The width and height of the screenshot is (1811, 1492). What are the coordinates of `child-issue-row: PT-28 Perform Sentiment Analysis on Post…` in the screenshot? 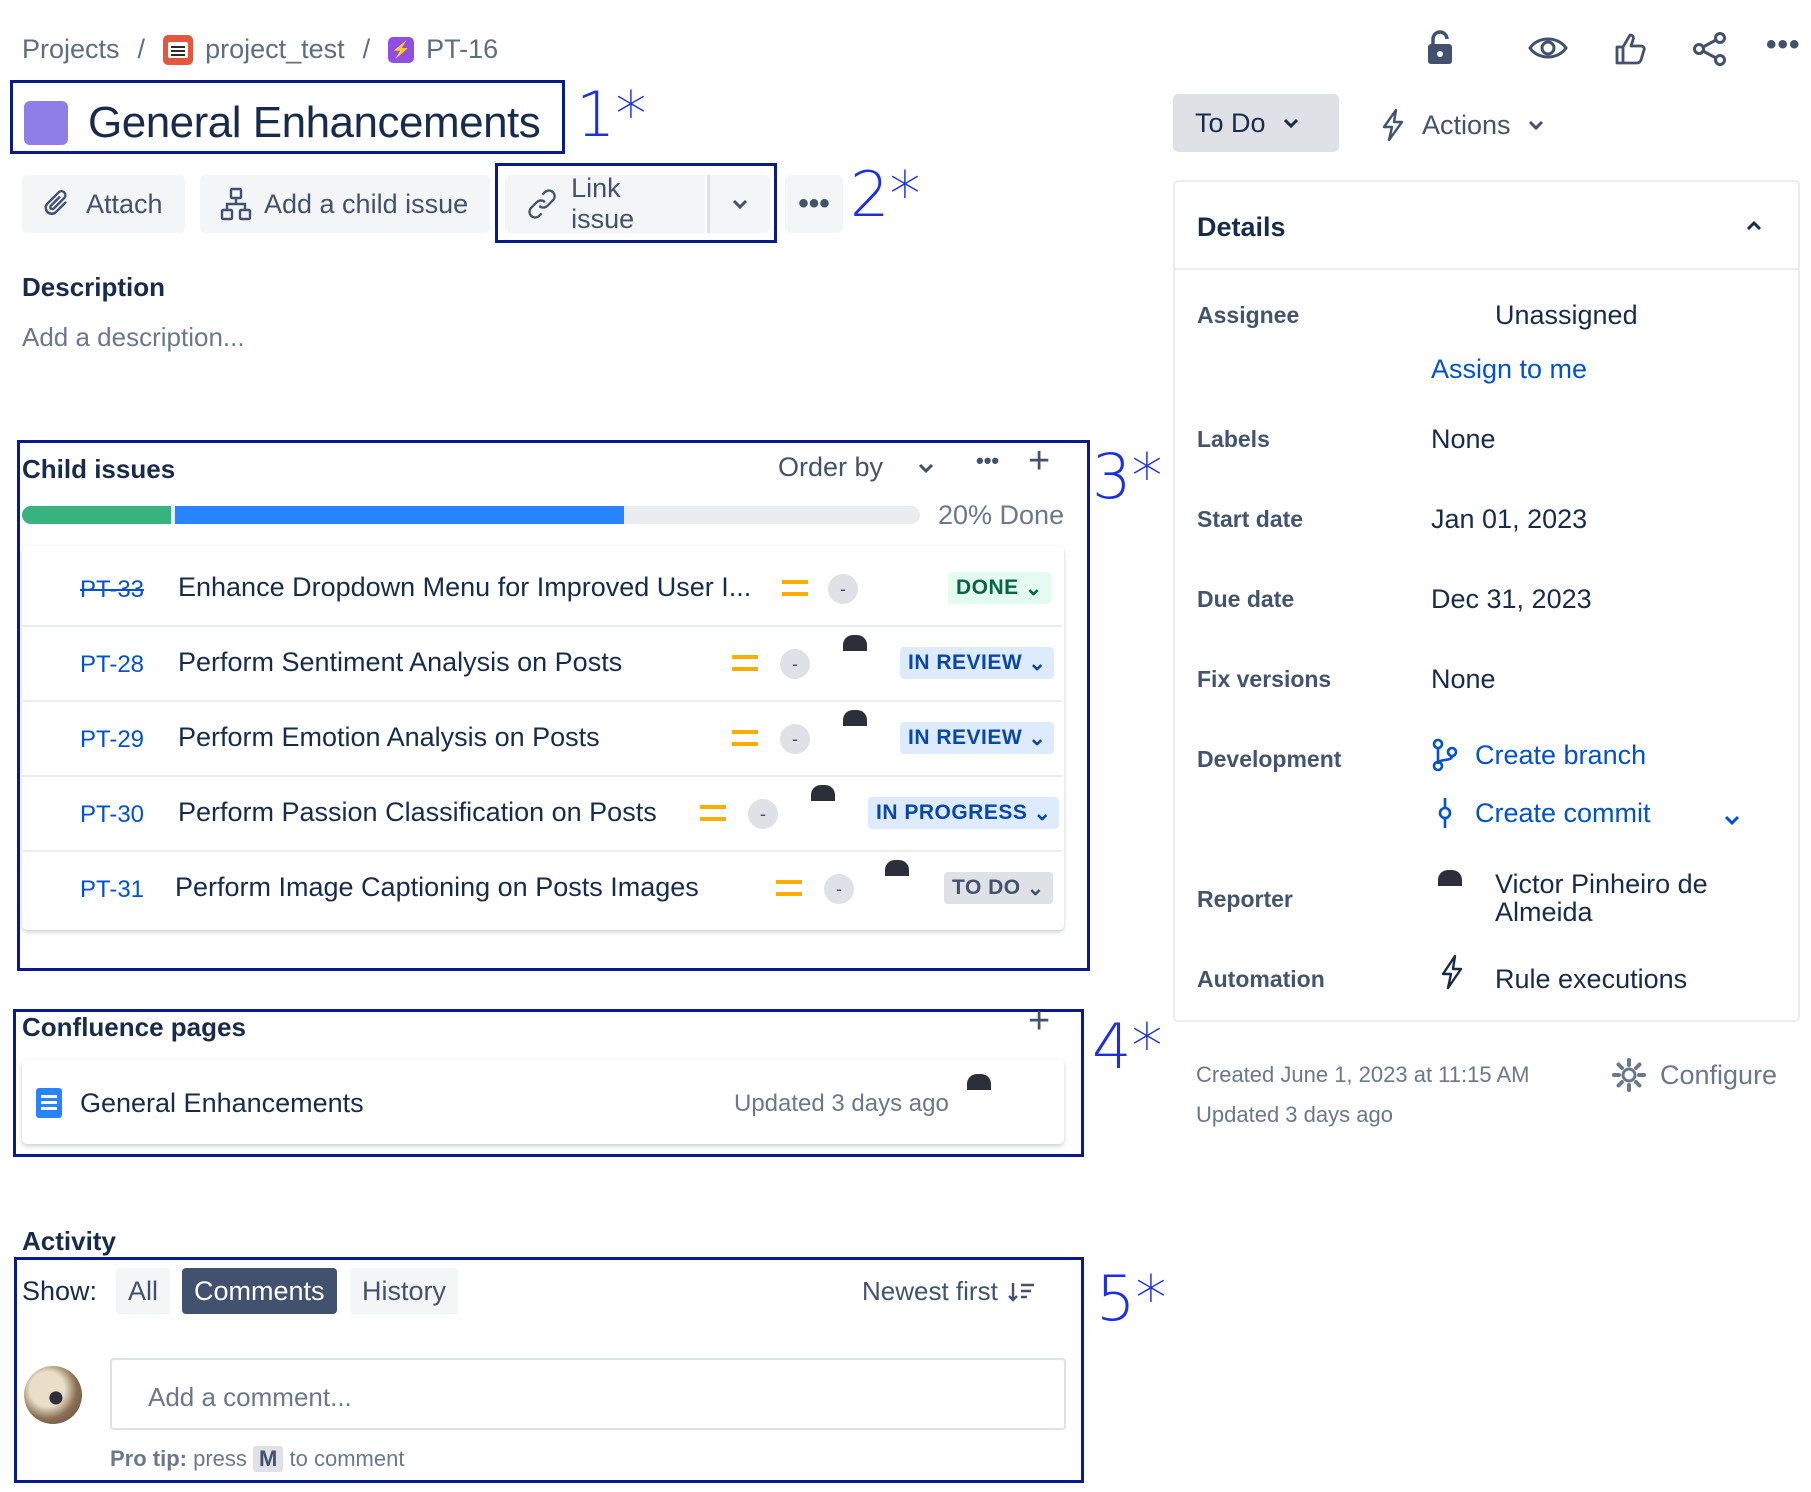 It's located at (542, 664).